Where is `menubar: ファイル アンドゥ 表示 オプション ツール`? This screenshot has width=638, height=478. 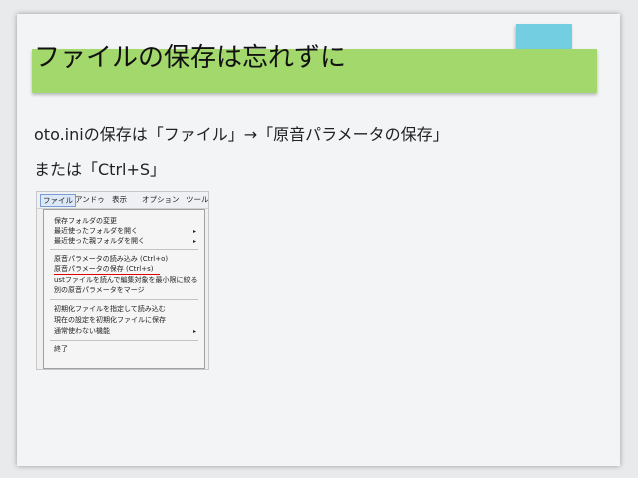
menubar: ファイル アンドゥ 表示 オプション ツール is located at coordinates (122, 200).